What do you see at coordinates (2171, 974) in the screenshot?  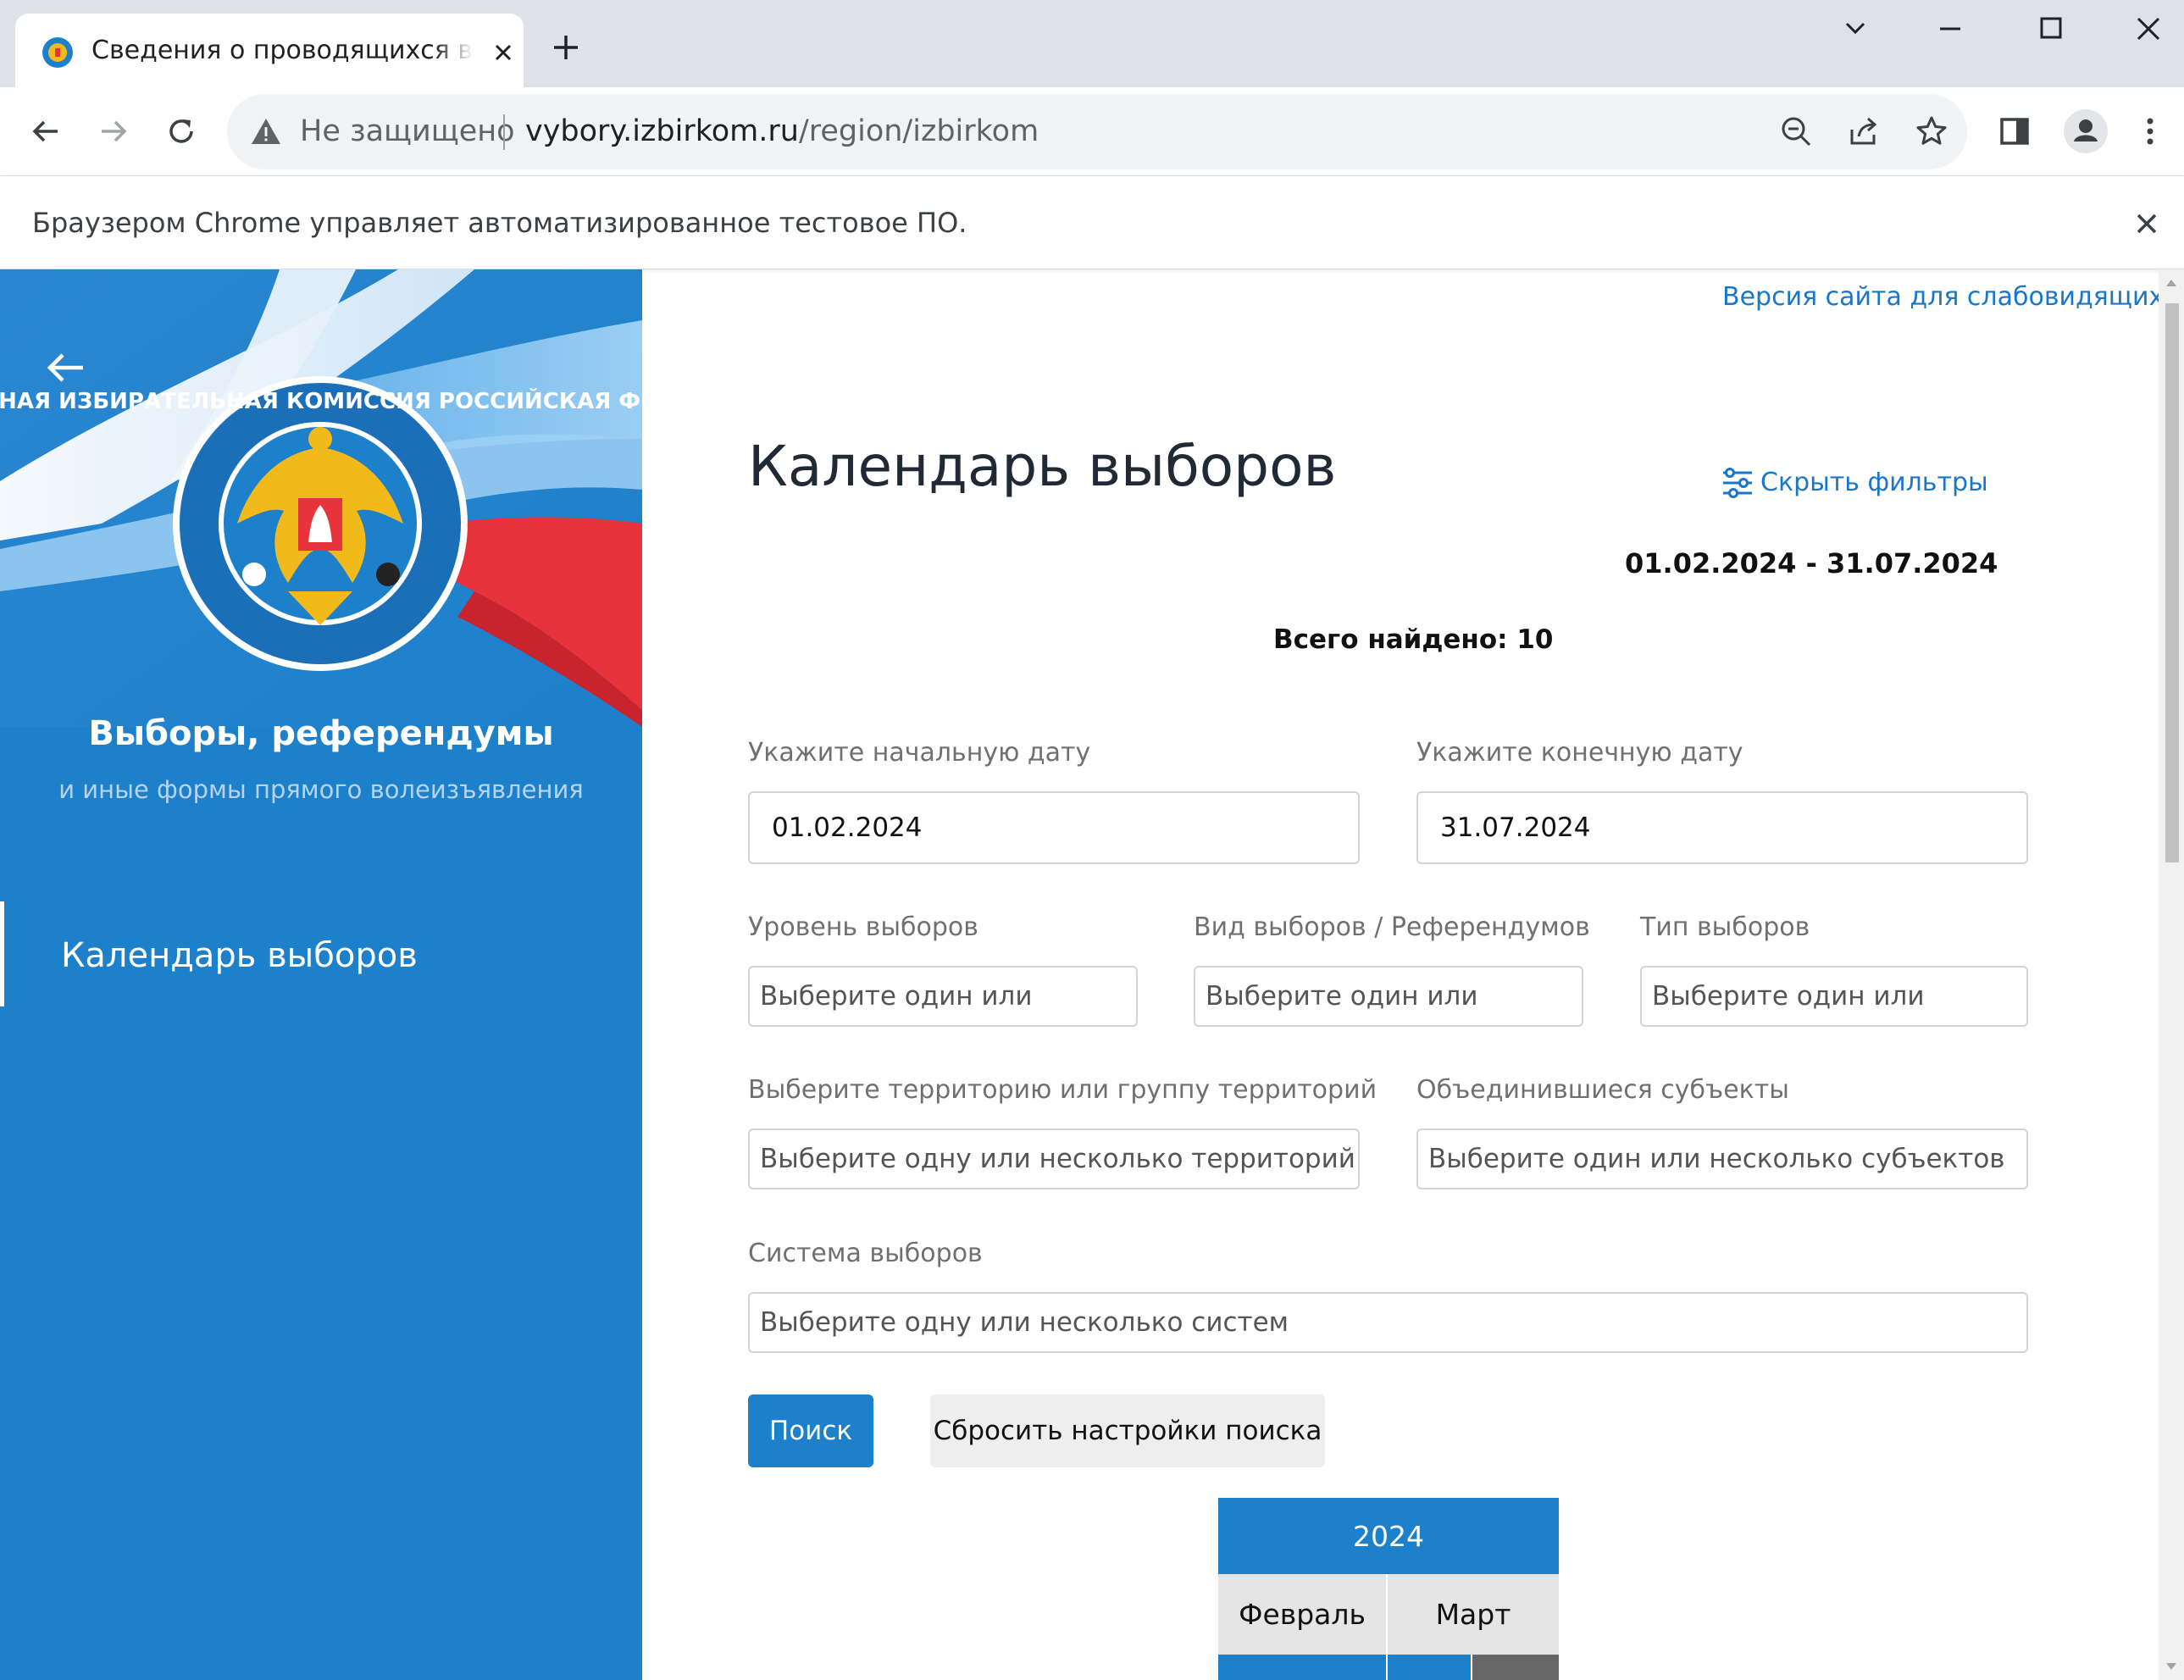 I see `page-scrollbar` at bounding box center [2171, 974].